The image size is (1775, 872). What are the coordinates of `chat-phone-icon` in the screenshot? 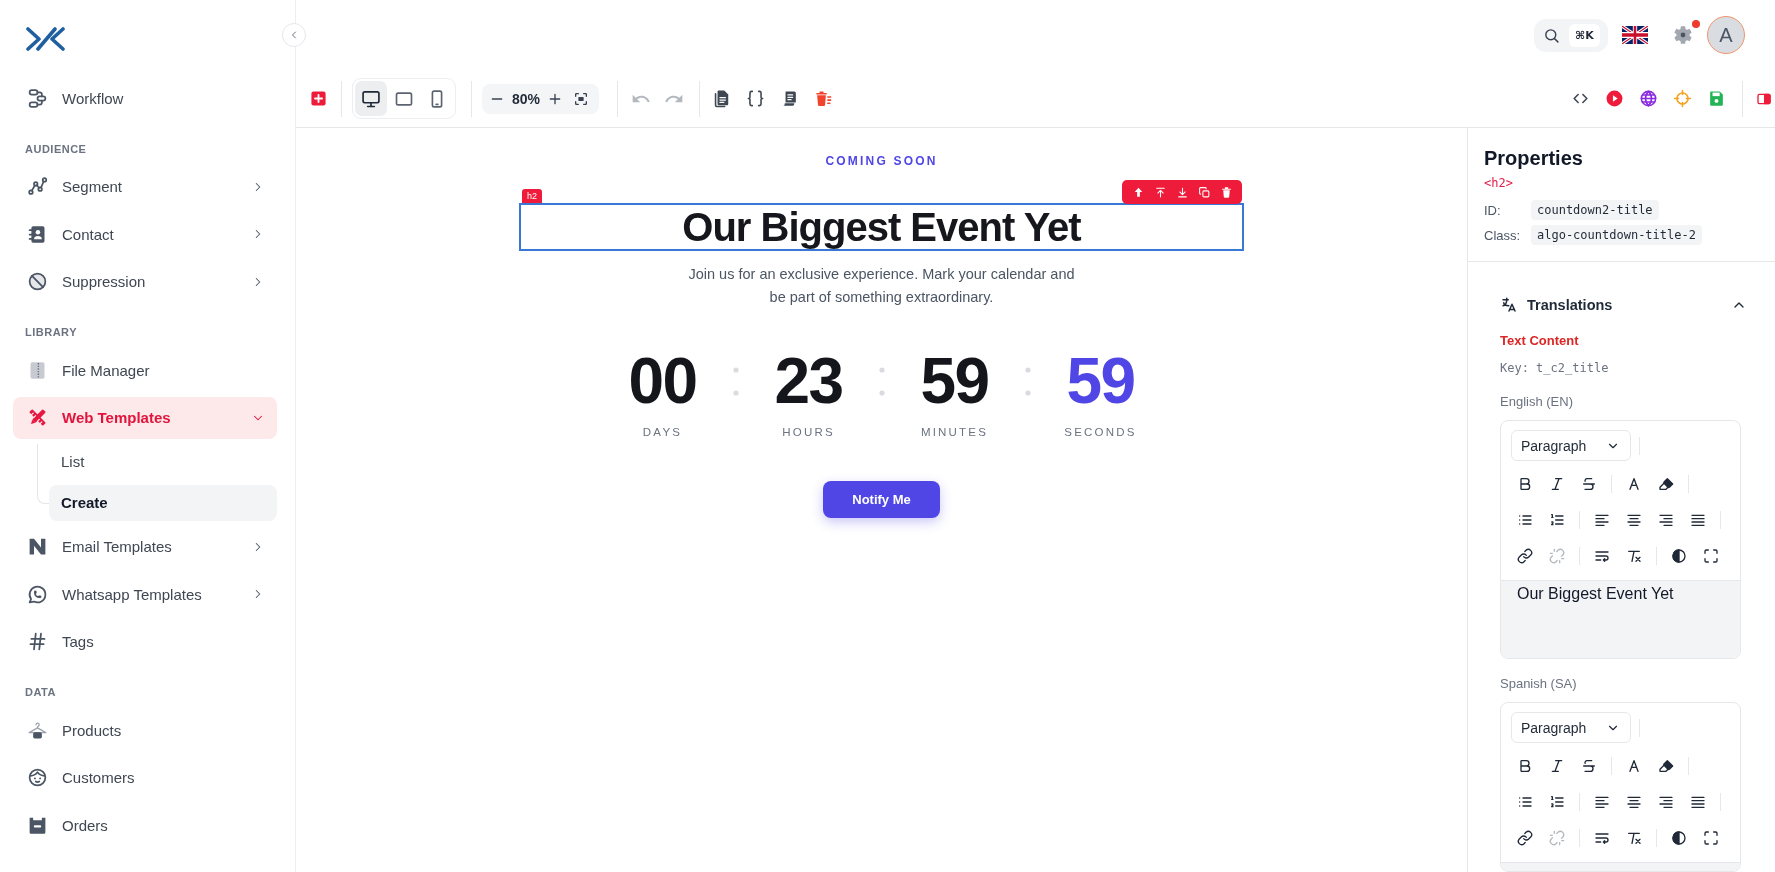 It's located at (37, 594).